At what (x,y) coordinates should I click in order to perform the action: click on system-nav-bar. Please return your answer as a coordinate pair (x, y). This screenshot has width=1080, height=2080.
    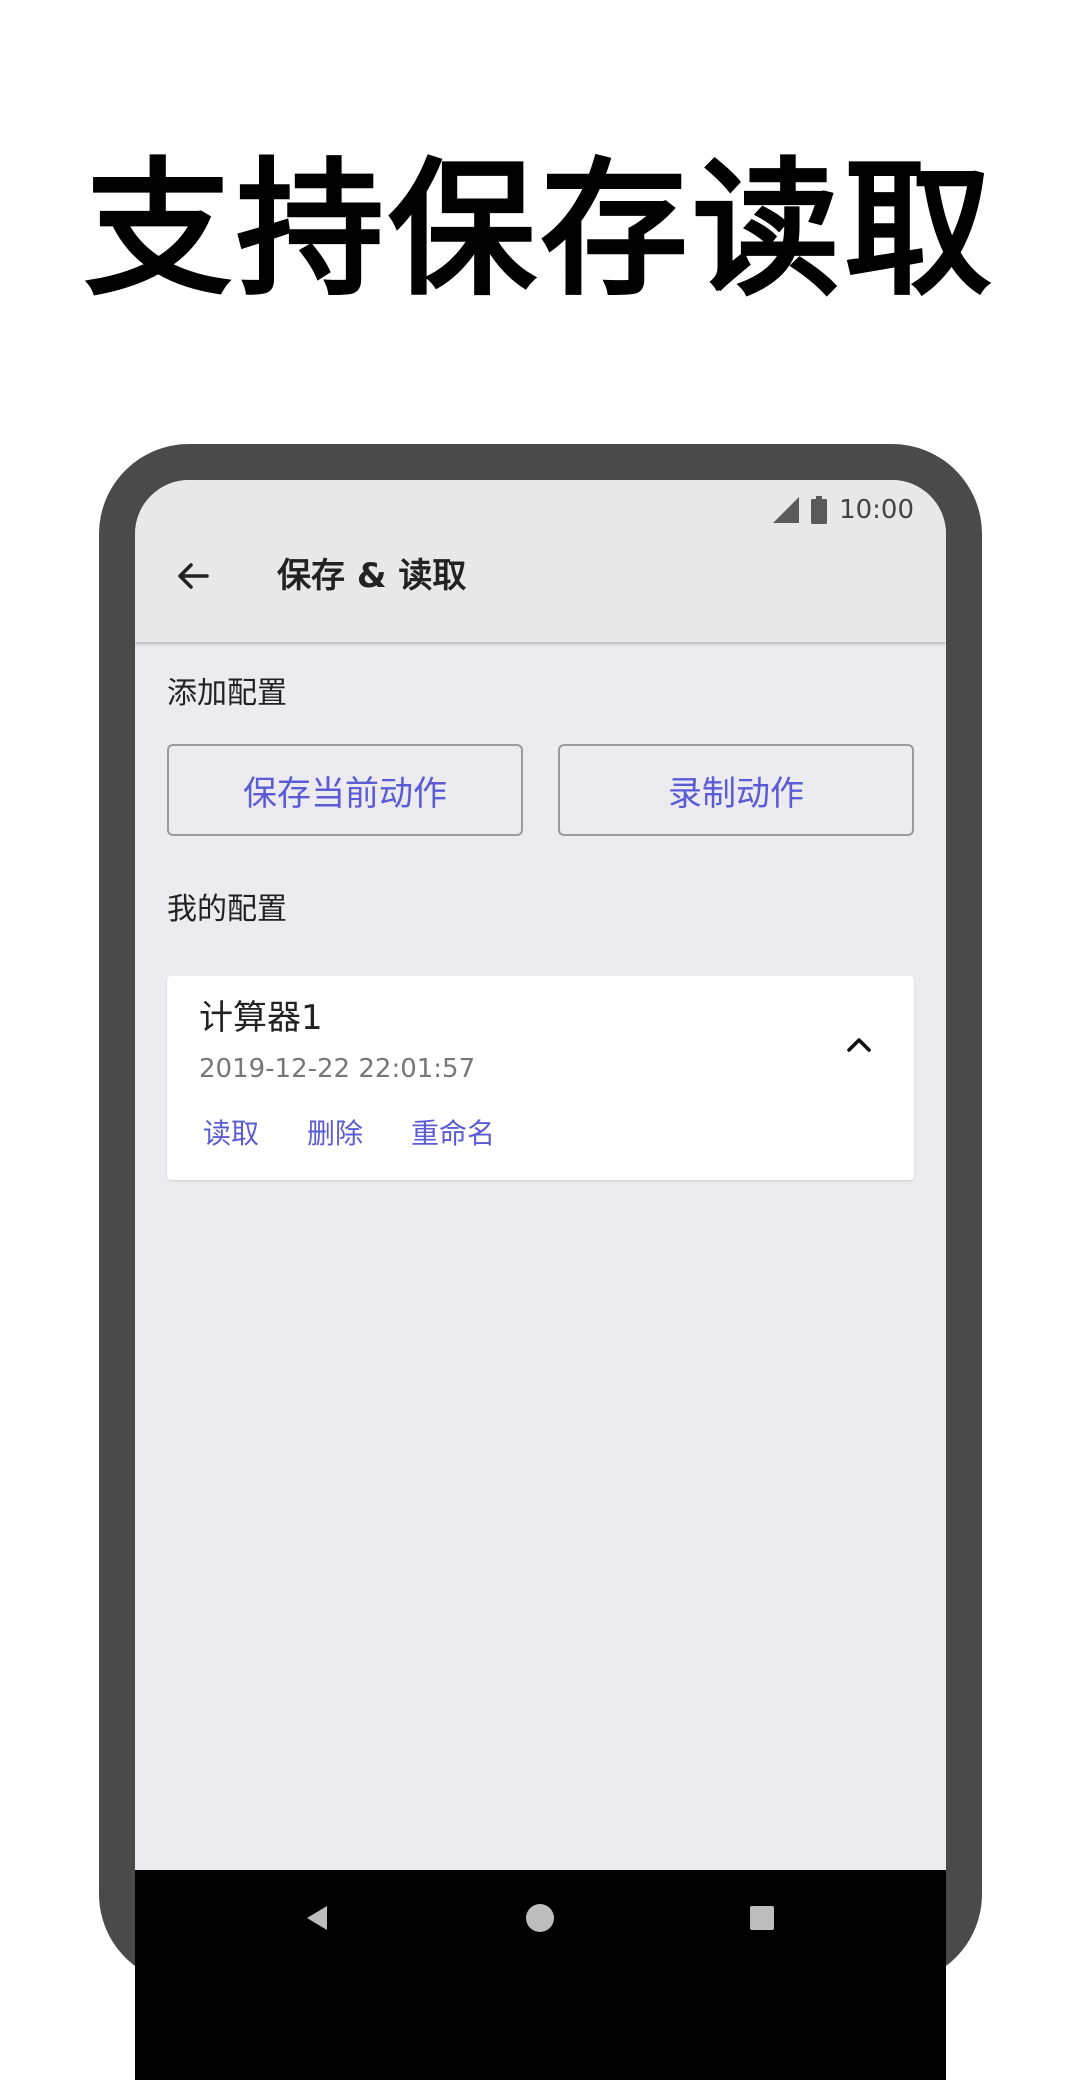
    Looking at the image, I should click on (540, 1975).